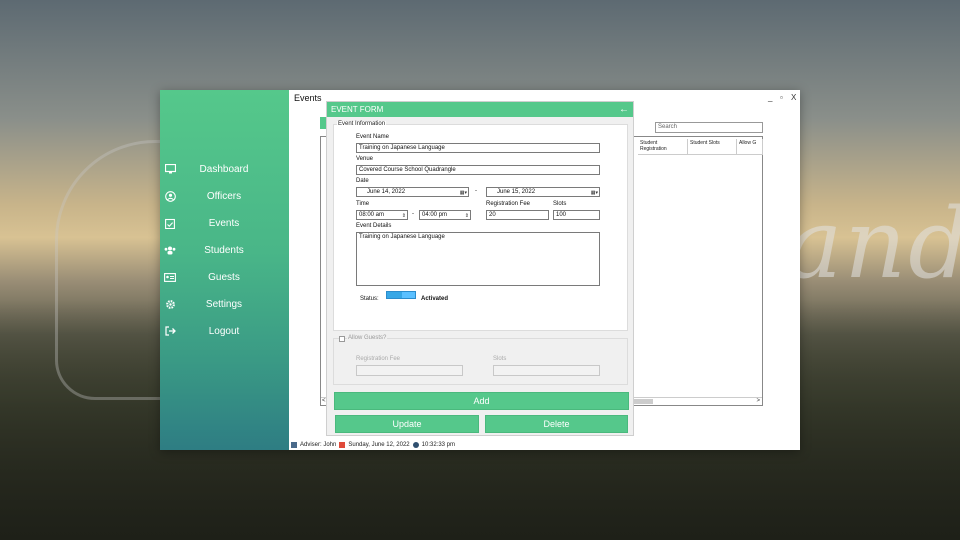  I want to click on logout-icon, so click(170, 331).